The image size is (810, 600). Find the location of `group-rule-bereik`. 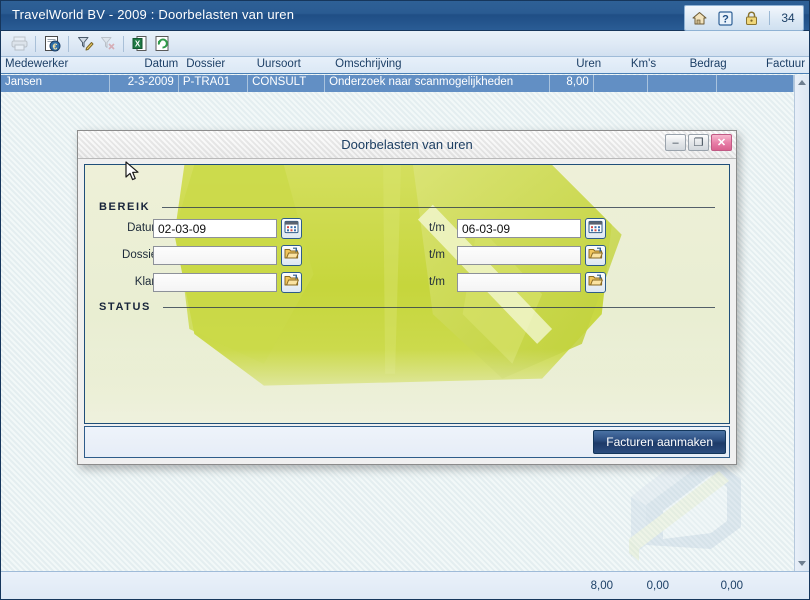

group-rule-bereik is located at coordinates (438, 207).